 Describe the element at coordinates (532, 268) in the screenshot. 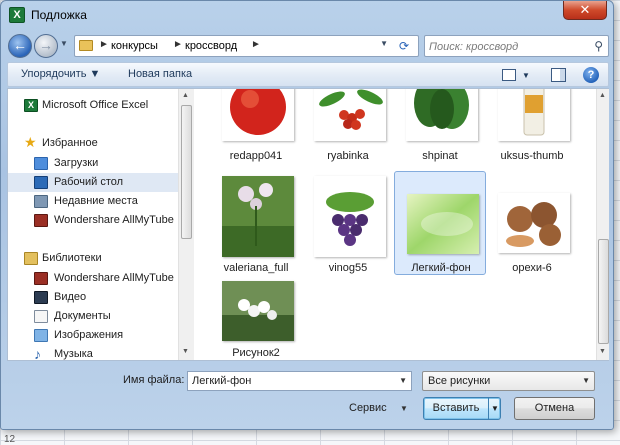

I see `file-name: орехи-6` at that location.